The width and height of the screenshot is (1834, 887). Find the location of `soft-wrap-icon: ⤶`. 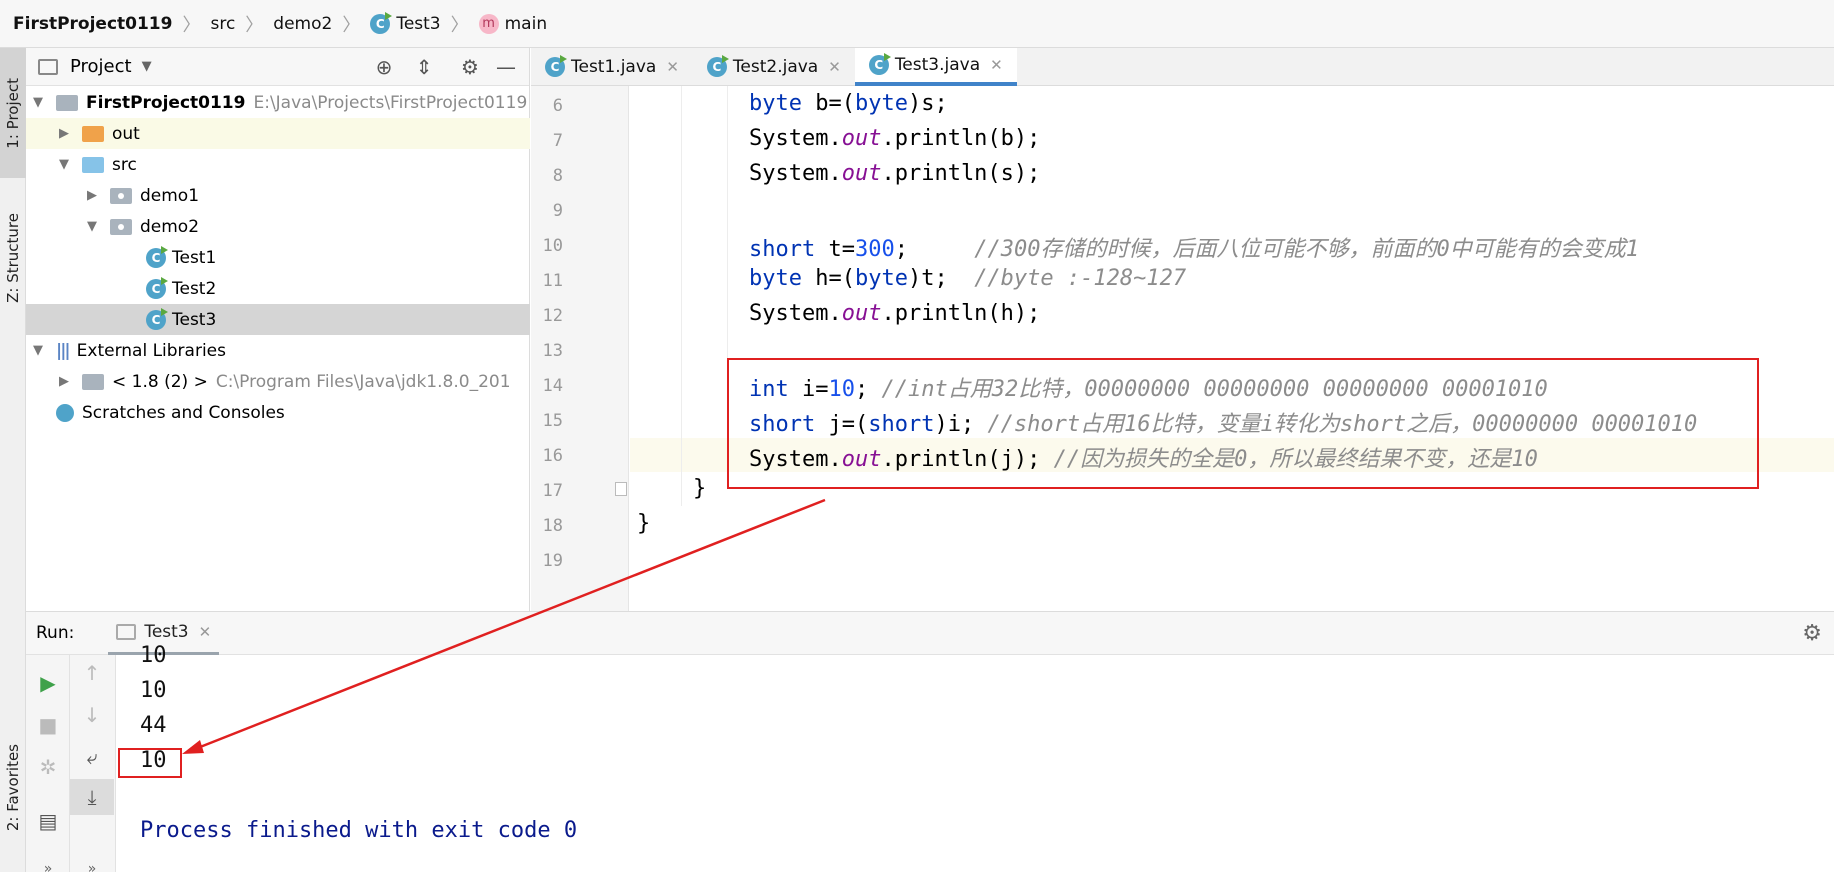

soft-wrap-icon: ⤶ is located at coordinates (92, 757).